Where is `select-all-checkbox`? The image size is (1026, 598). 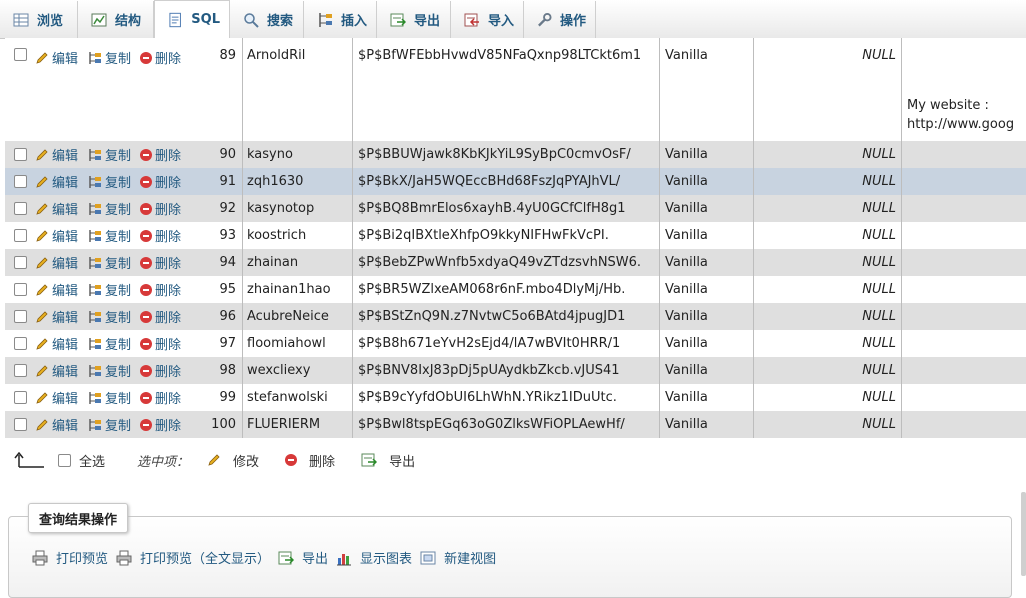
select-all-checkbox is located at coordinates (64, 460).